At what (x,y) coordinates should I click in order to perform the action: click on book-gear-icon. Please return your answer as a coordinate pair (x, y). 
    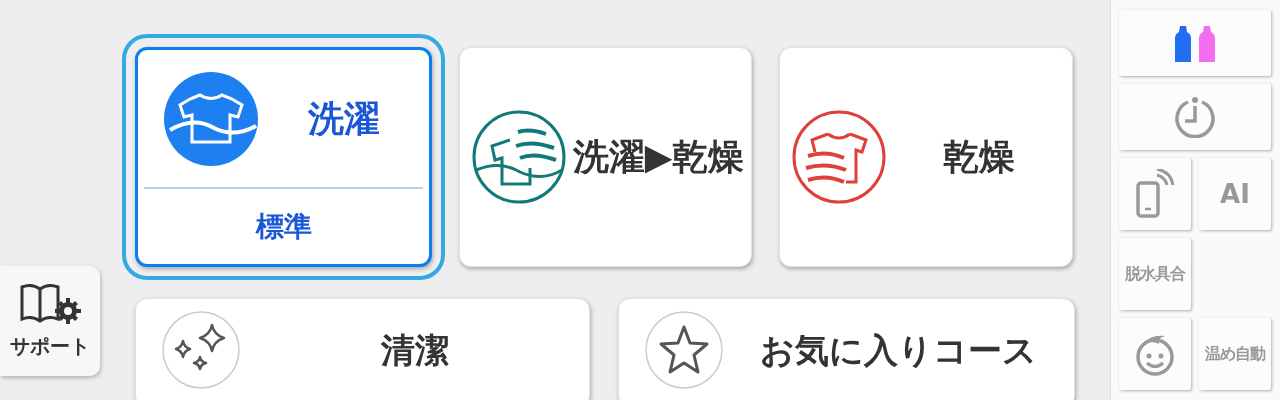
    Looking at the image, I should click on (50, 304).